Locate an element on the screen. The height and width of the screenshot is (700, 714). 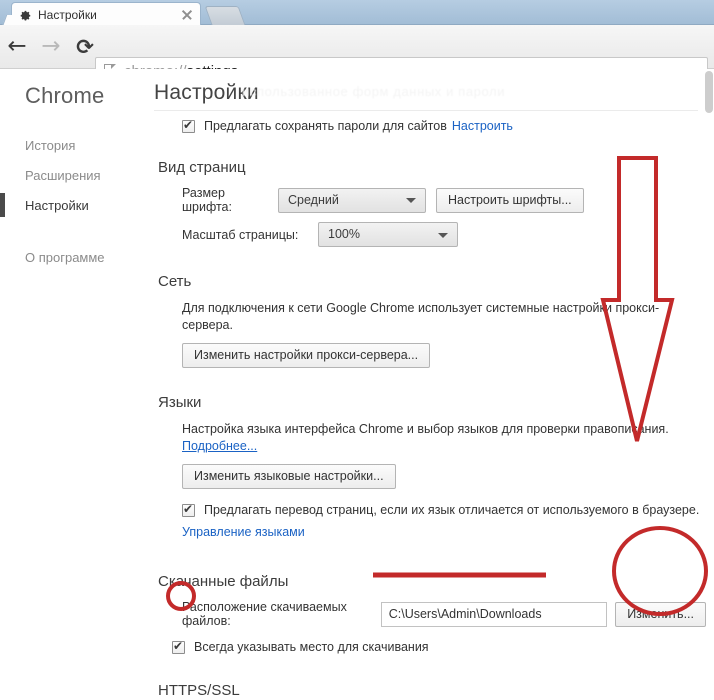
page-zoom-value: 100% is located at coordinates (344, 234).